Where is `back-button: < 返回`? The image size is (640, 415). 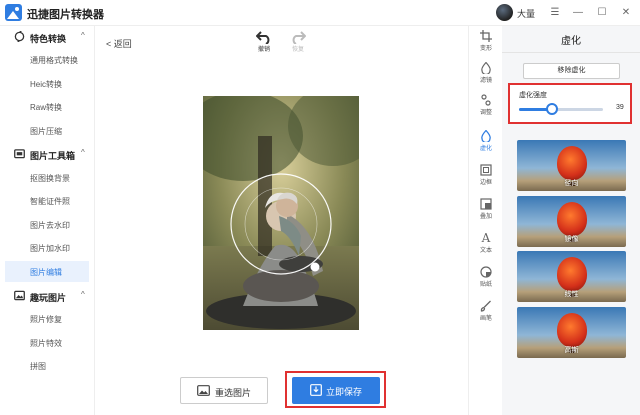
back-button: < 返回 is located at coordinates (119, 43).